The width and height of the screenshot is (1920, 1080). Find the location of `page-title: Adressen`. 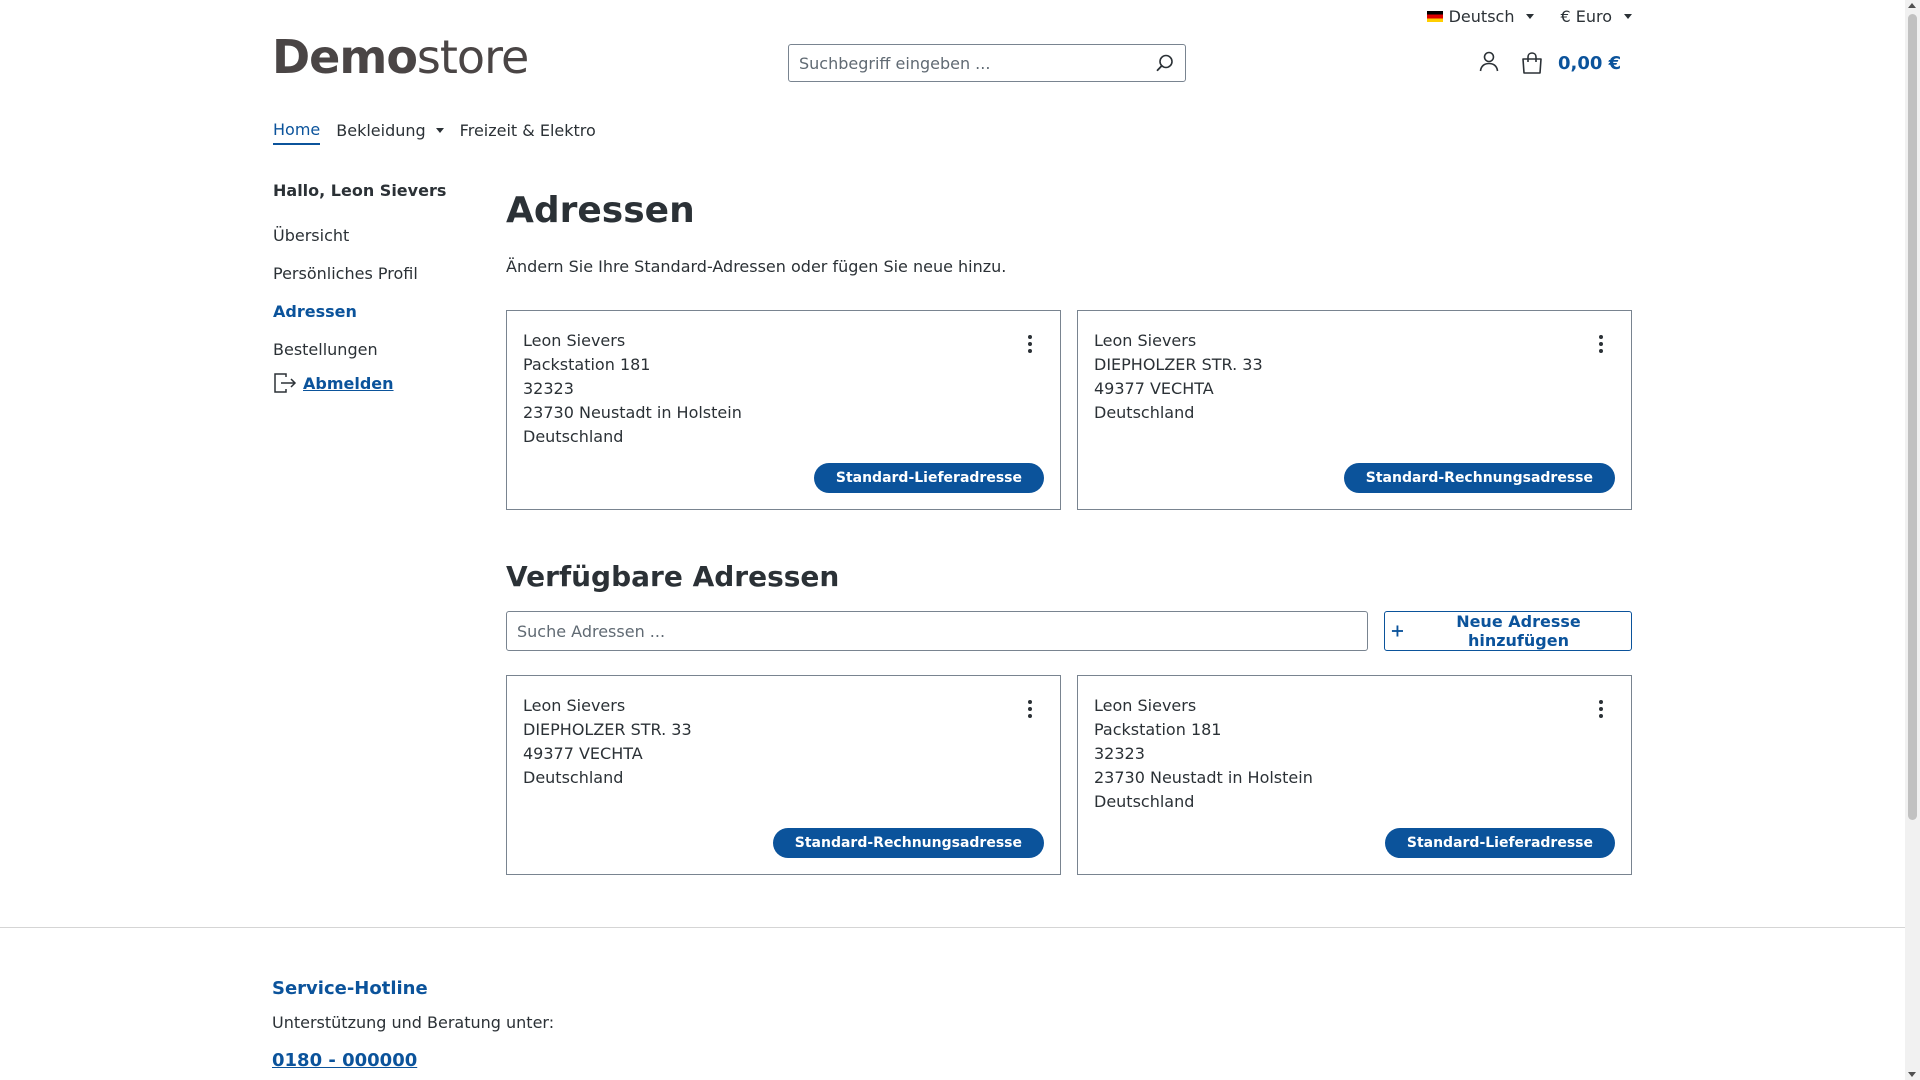

page-title: Adressen is located at coordinates (600, 210).